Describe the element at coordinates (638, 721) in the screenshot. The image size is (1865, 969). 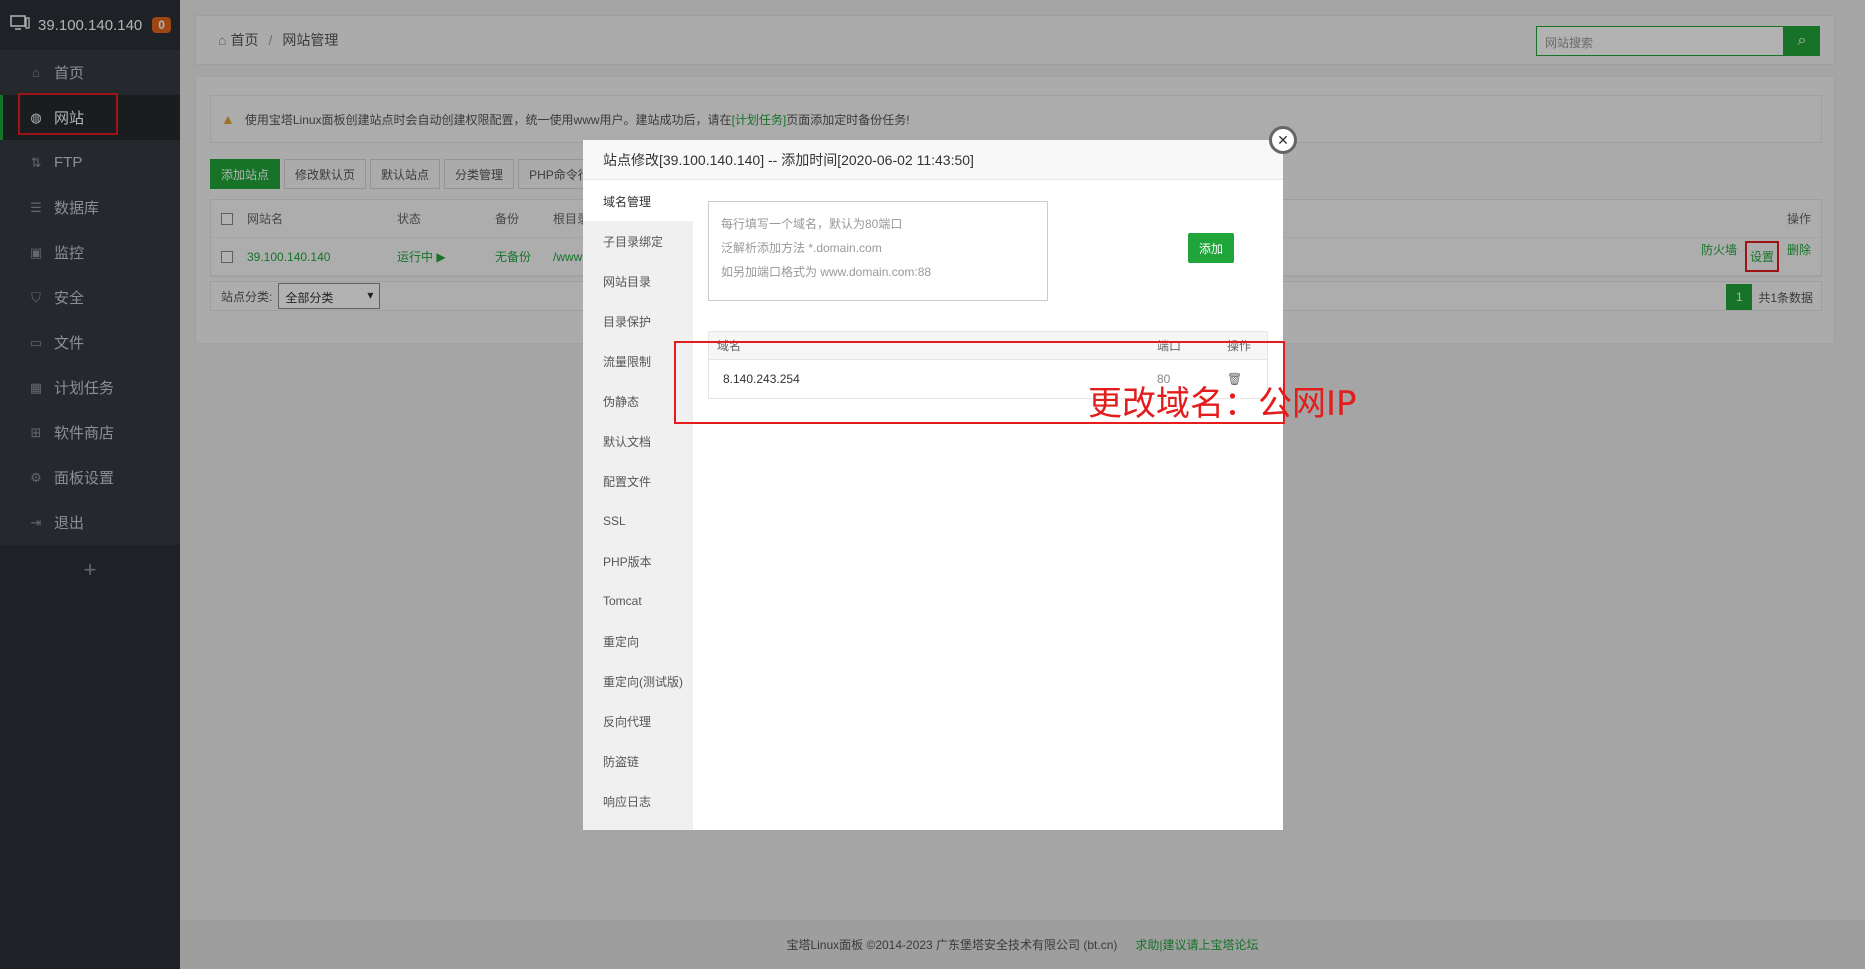
I see `tab-reverse-proxy: 反向代理` at that location.